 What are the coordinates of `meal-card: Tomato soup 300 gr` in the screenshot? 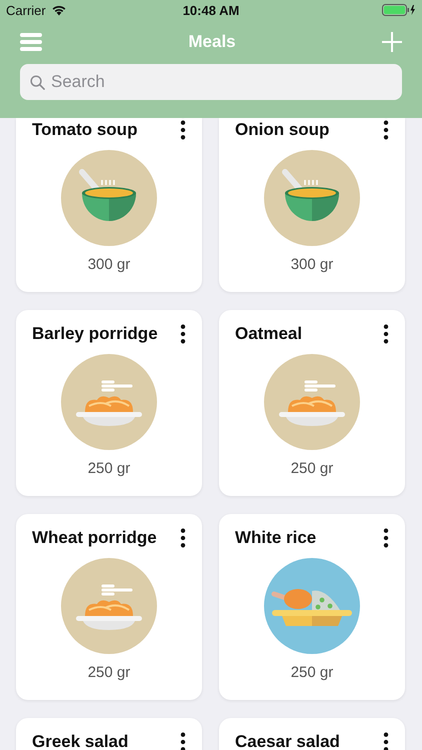 It's located at (109, 205).